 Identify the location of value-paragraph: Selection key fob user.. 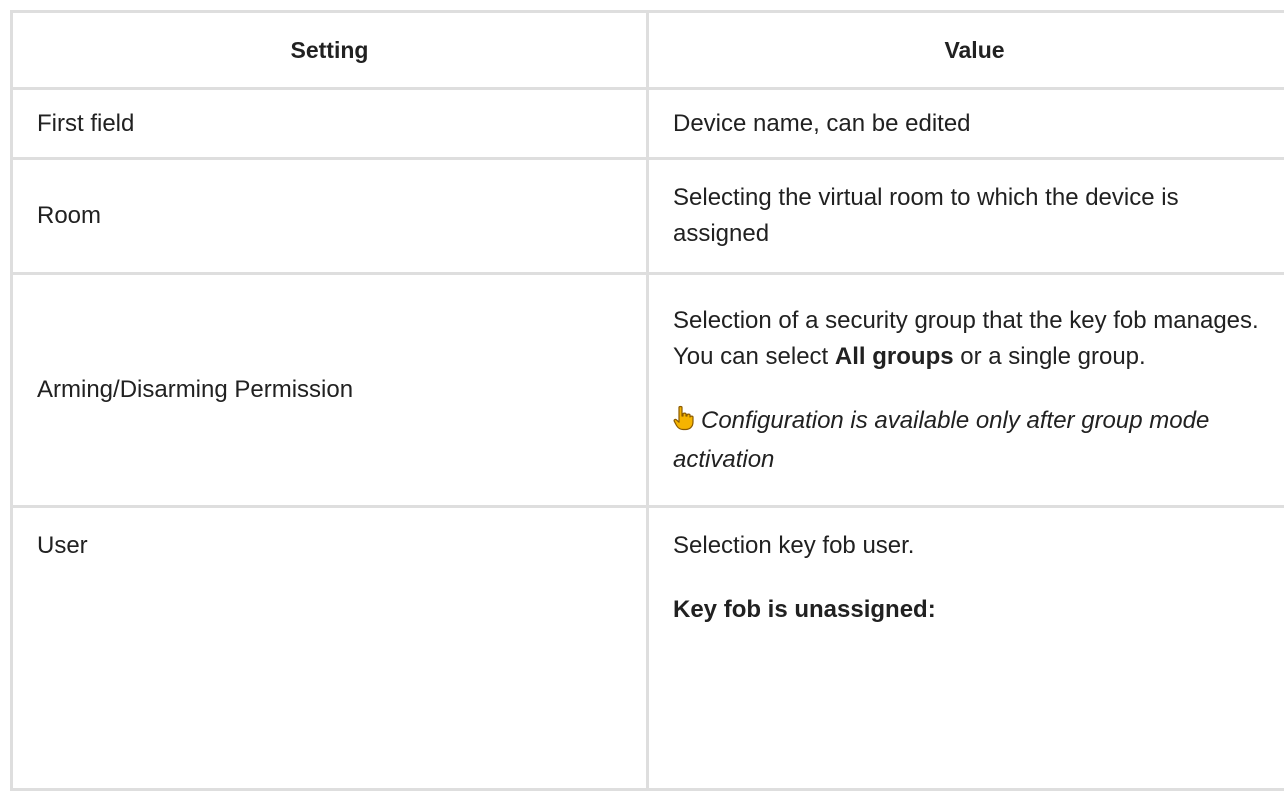
(794, 545).